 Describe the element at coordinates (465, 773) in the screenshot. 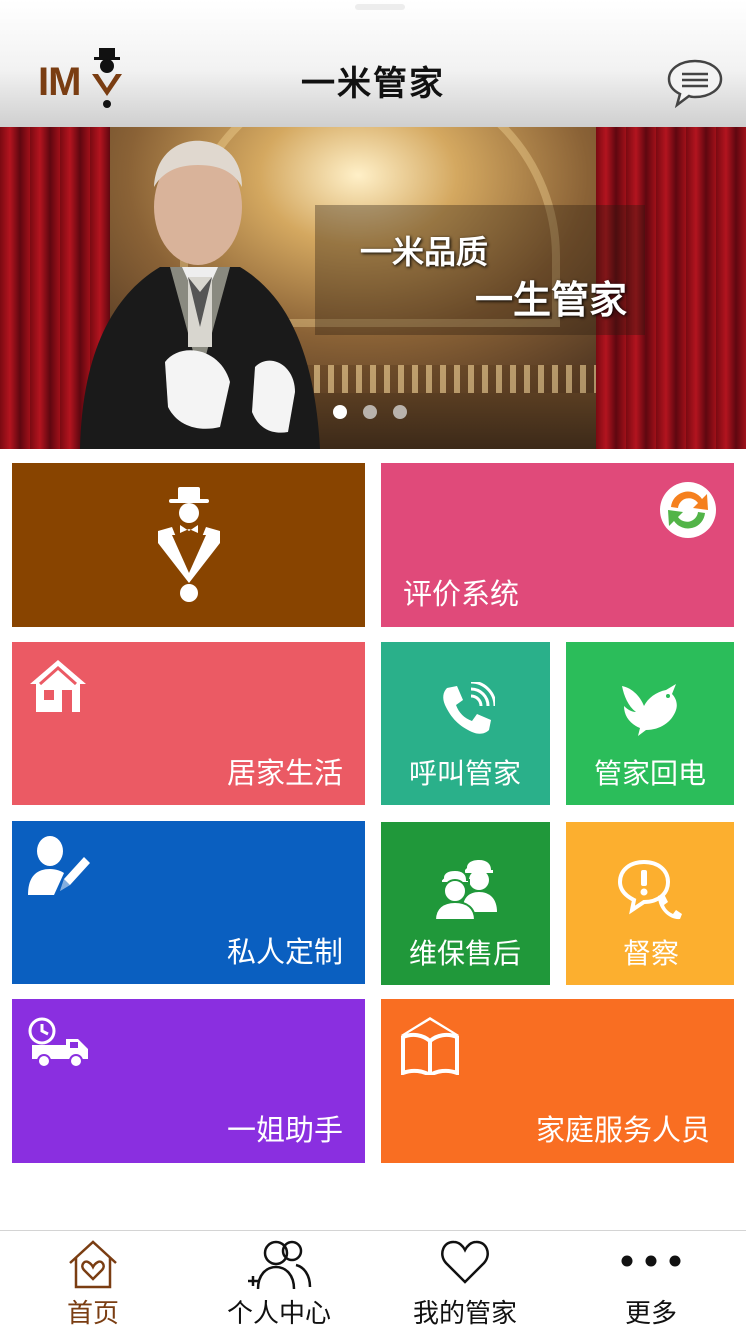

I see `tile-call-butler-label: 呼叫管家` at that location.